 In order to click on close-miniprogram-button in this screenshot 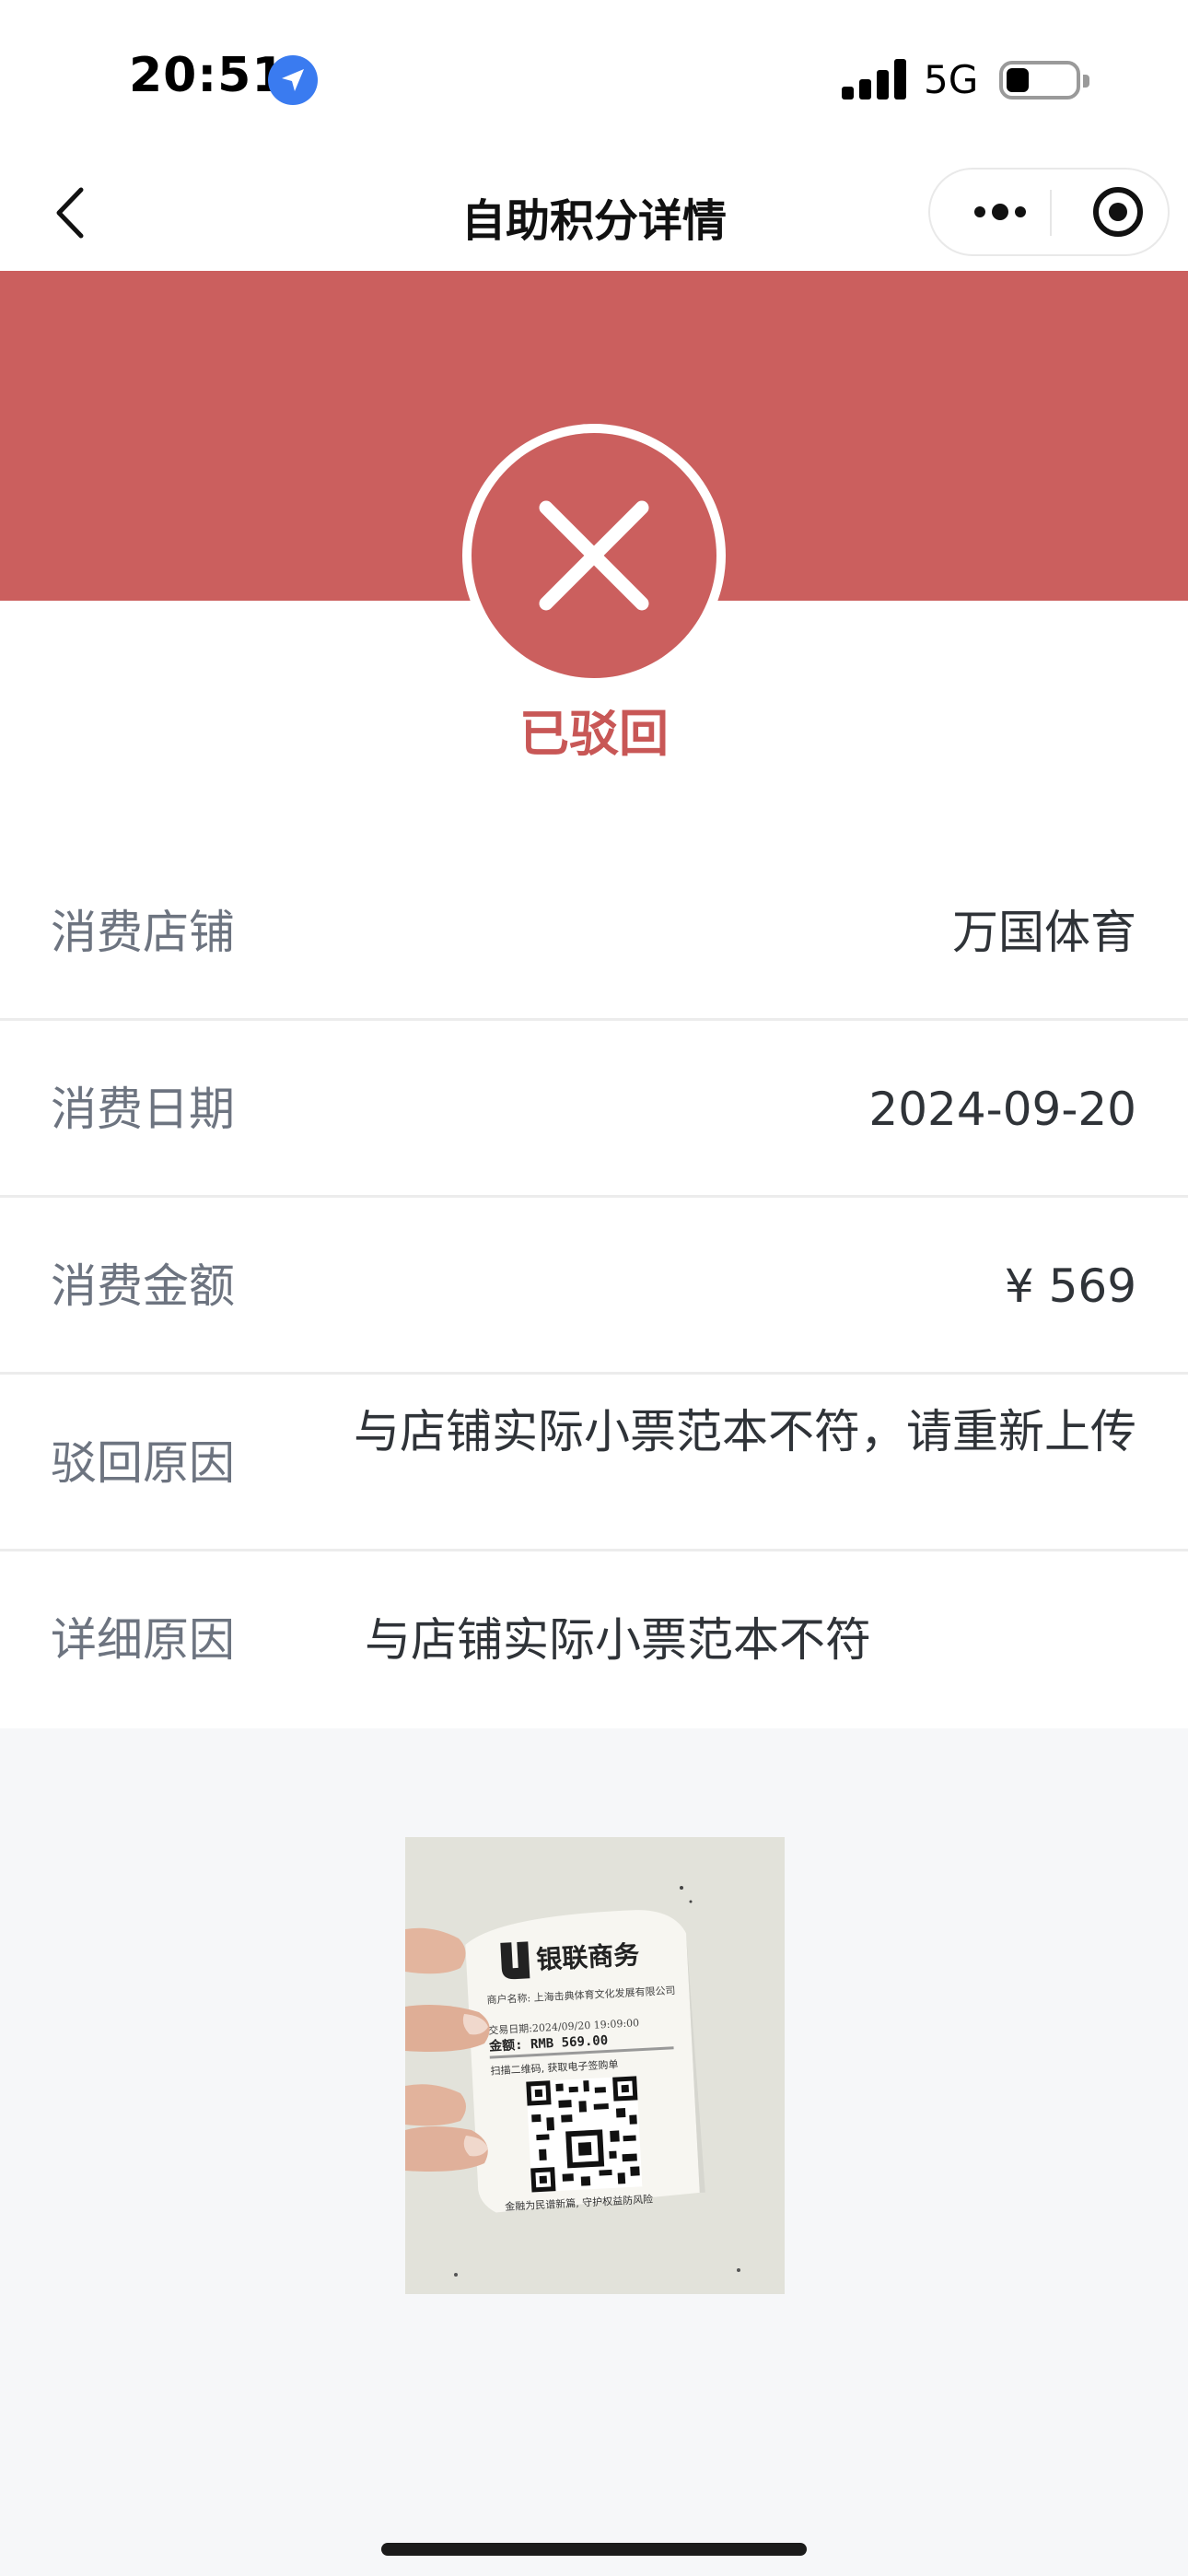, I will do `click(1107, 212)`.